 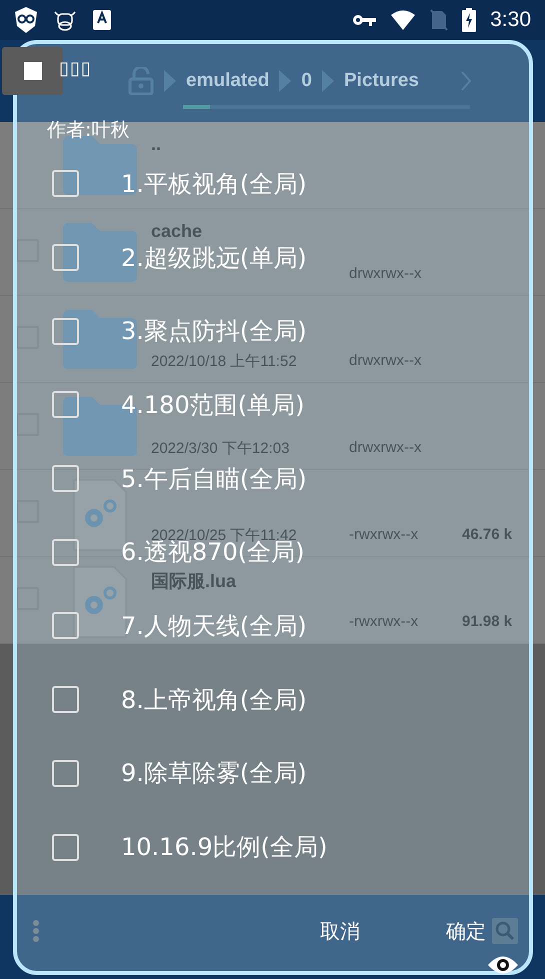 I want to click on option-label: 8.上帝视角(全局), so click(x=214, y=700).